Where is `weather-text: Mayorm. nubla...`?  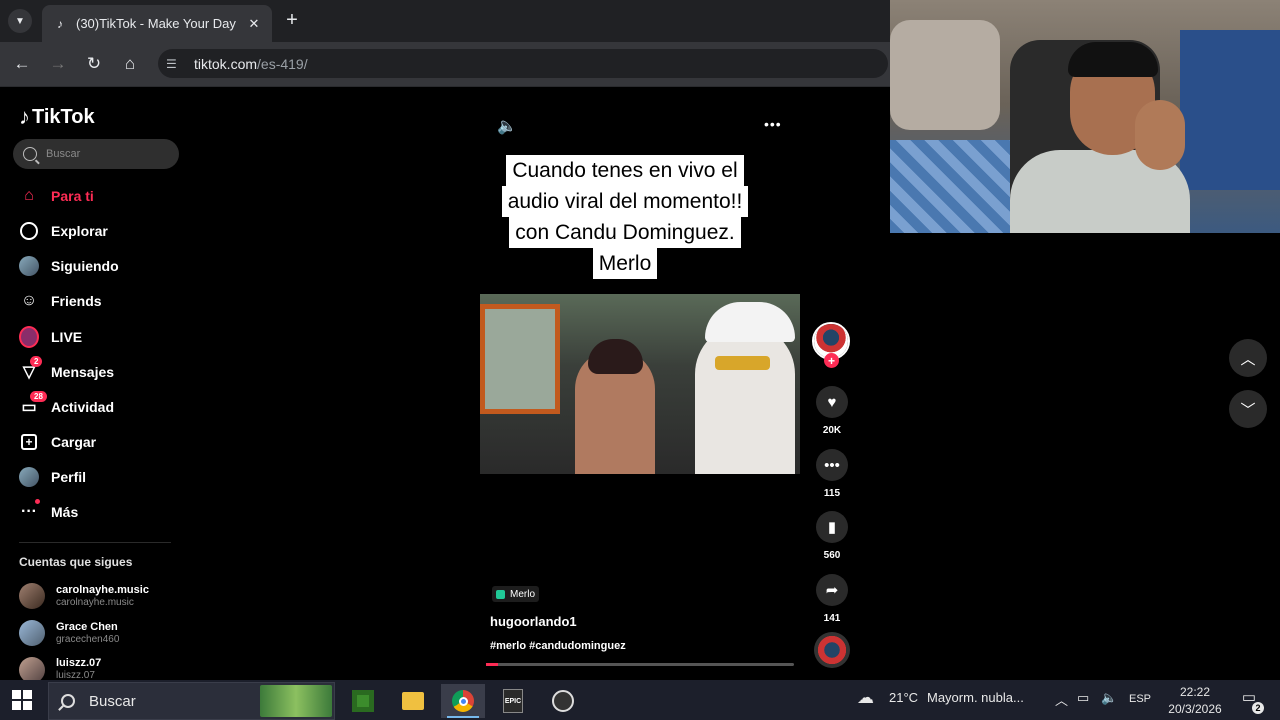
weather-text: Mayorm. nubla... is located at coordinates (975, 697).